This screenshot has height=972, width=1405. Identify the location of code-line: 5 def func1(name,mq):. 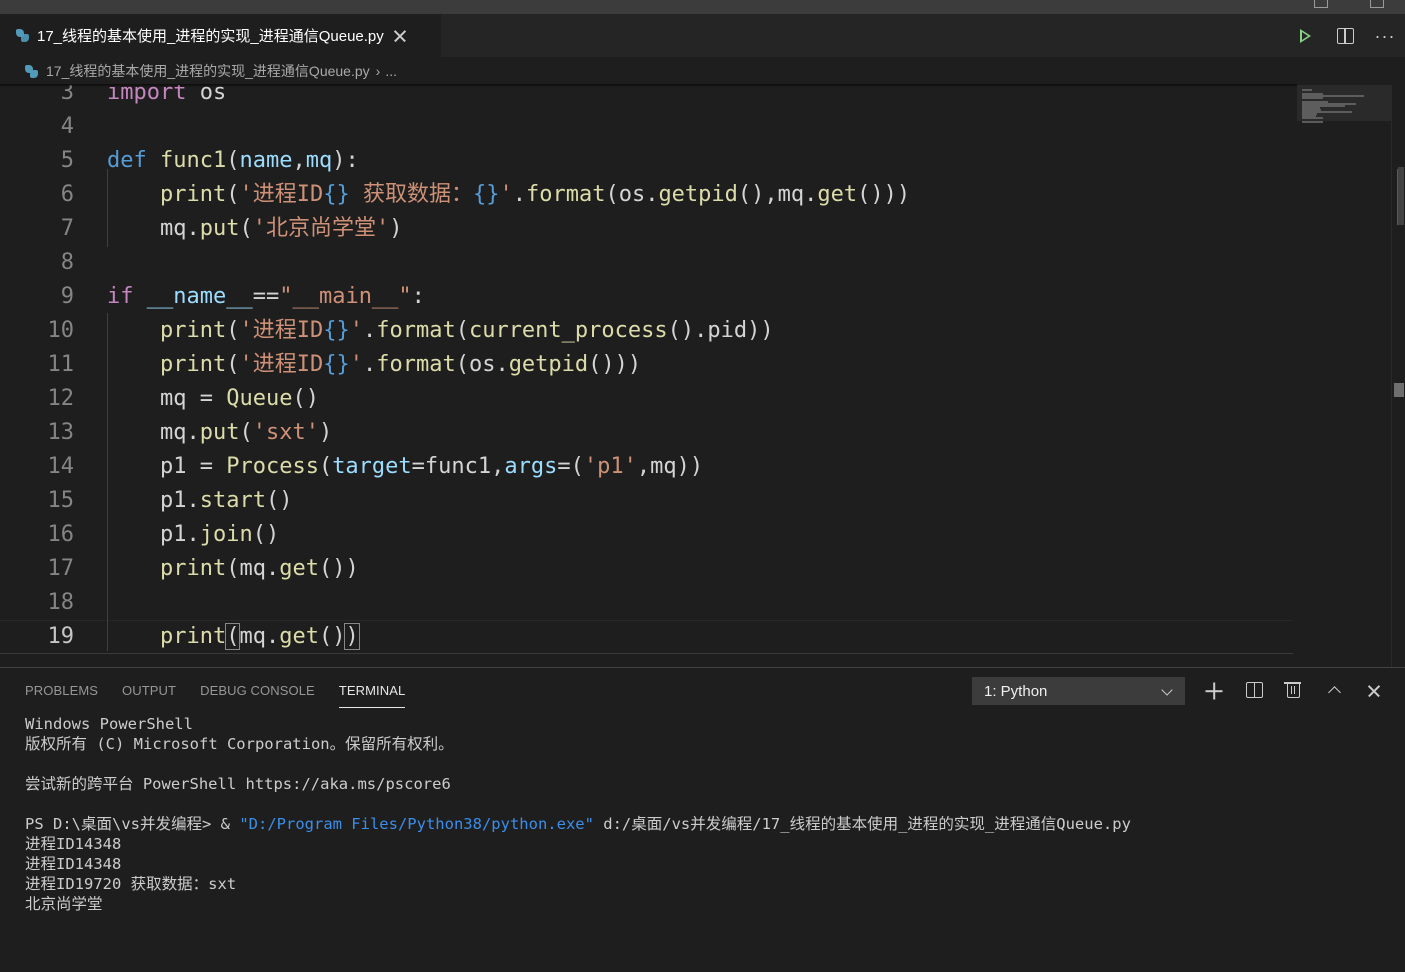
(648, 161).